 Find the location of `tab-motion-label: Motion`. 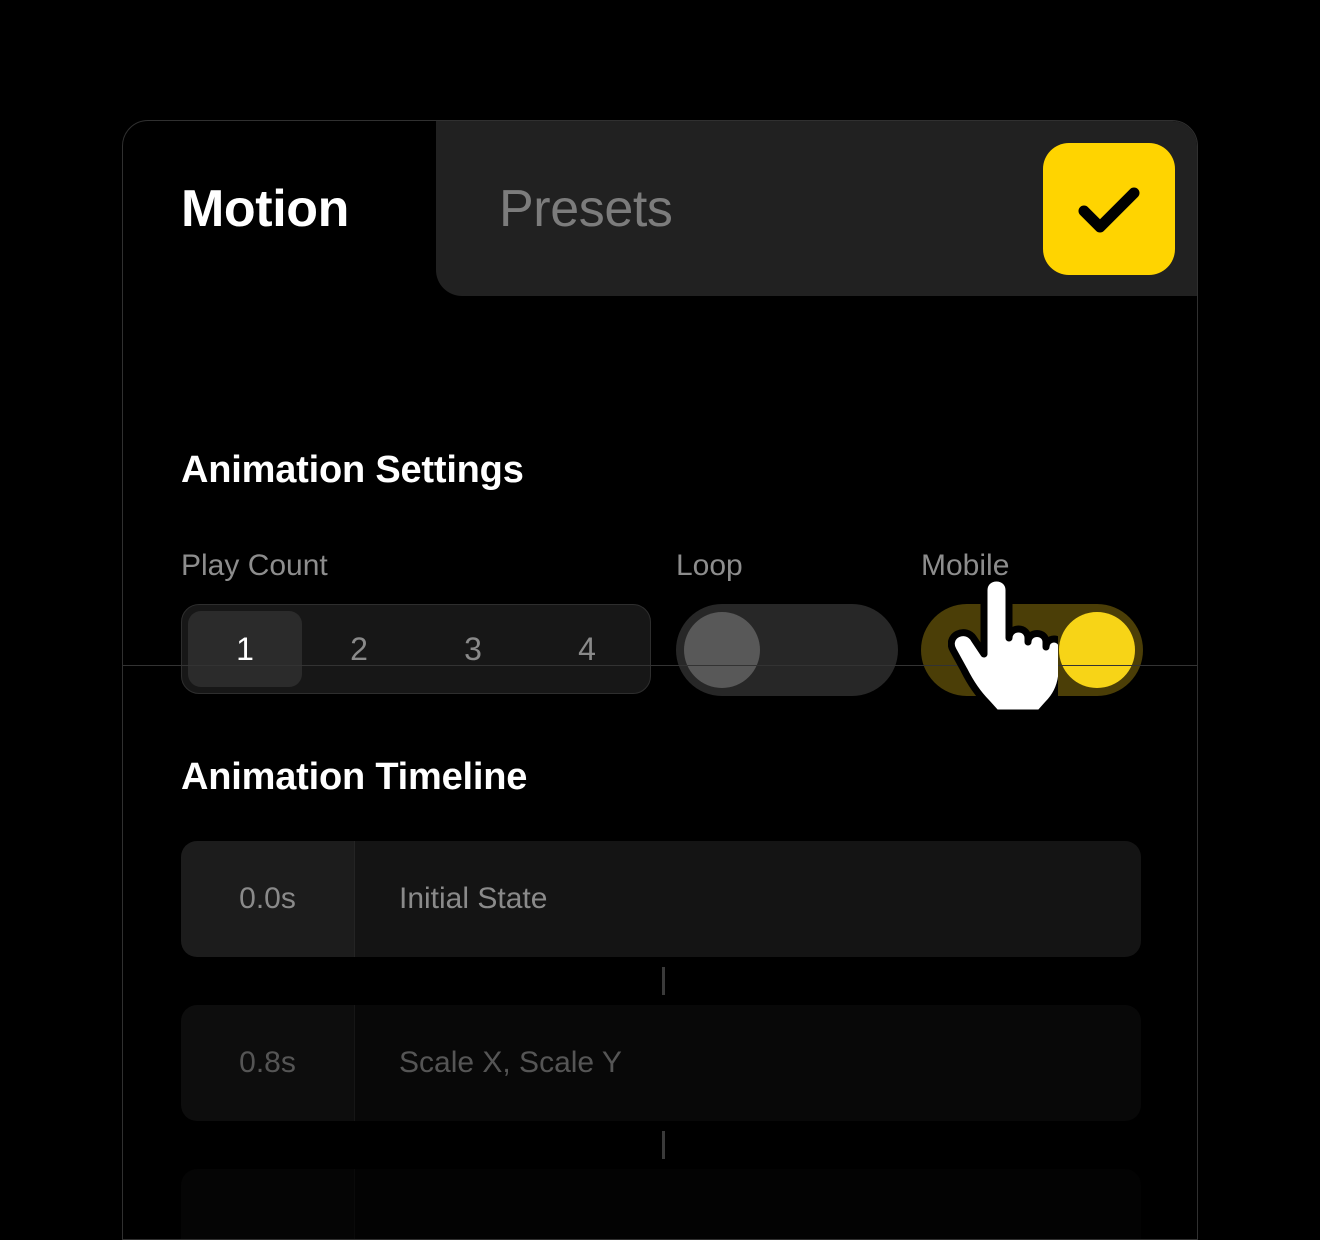

tab-motion-label: Motion is located at coordinates (265, 208).